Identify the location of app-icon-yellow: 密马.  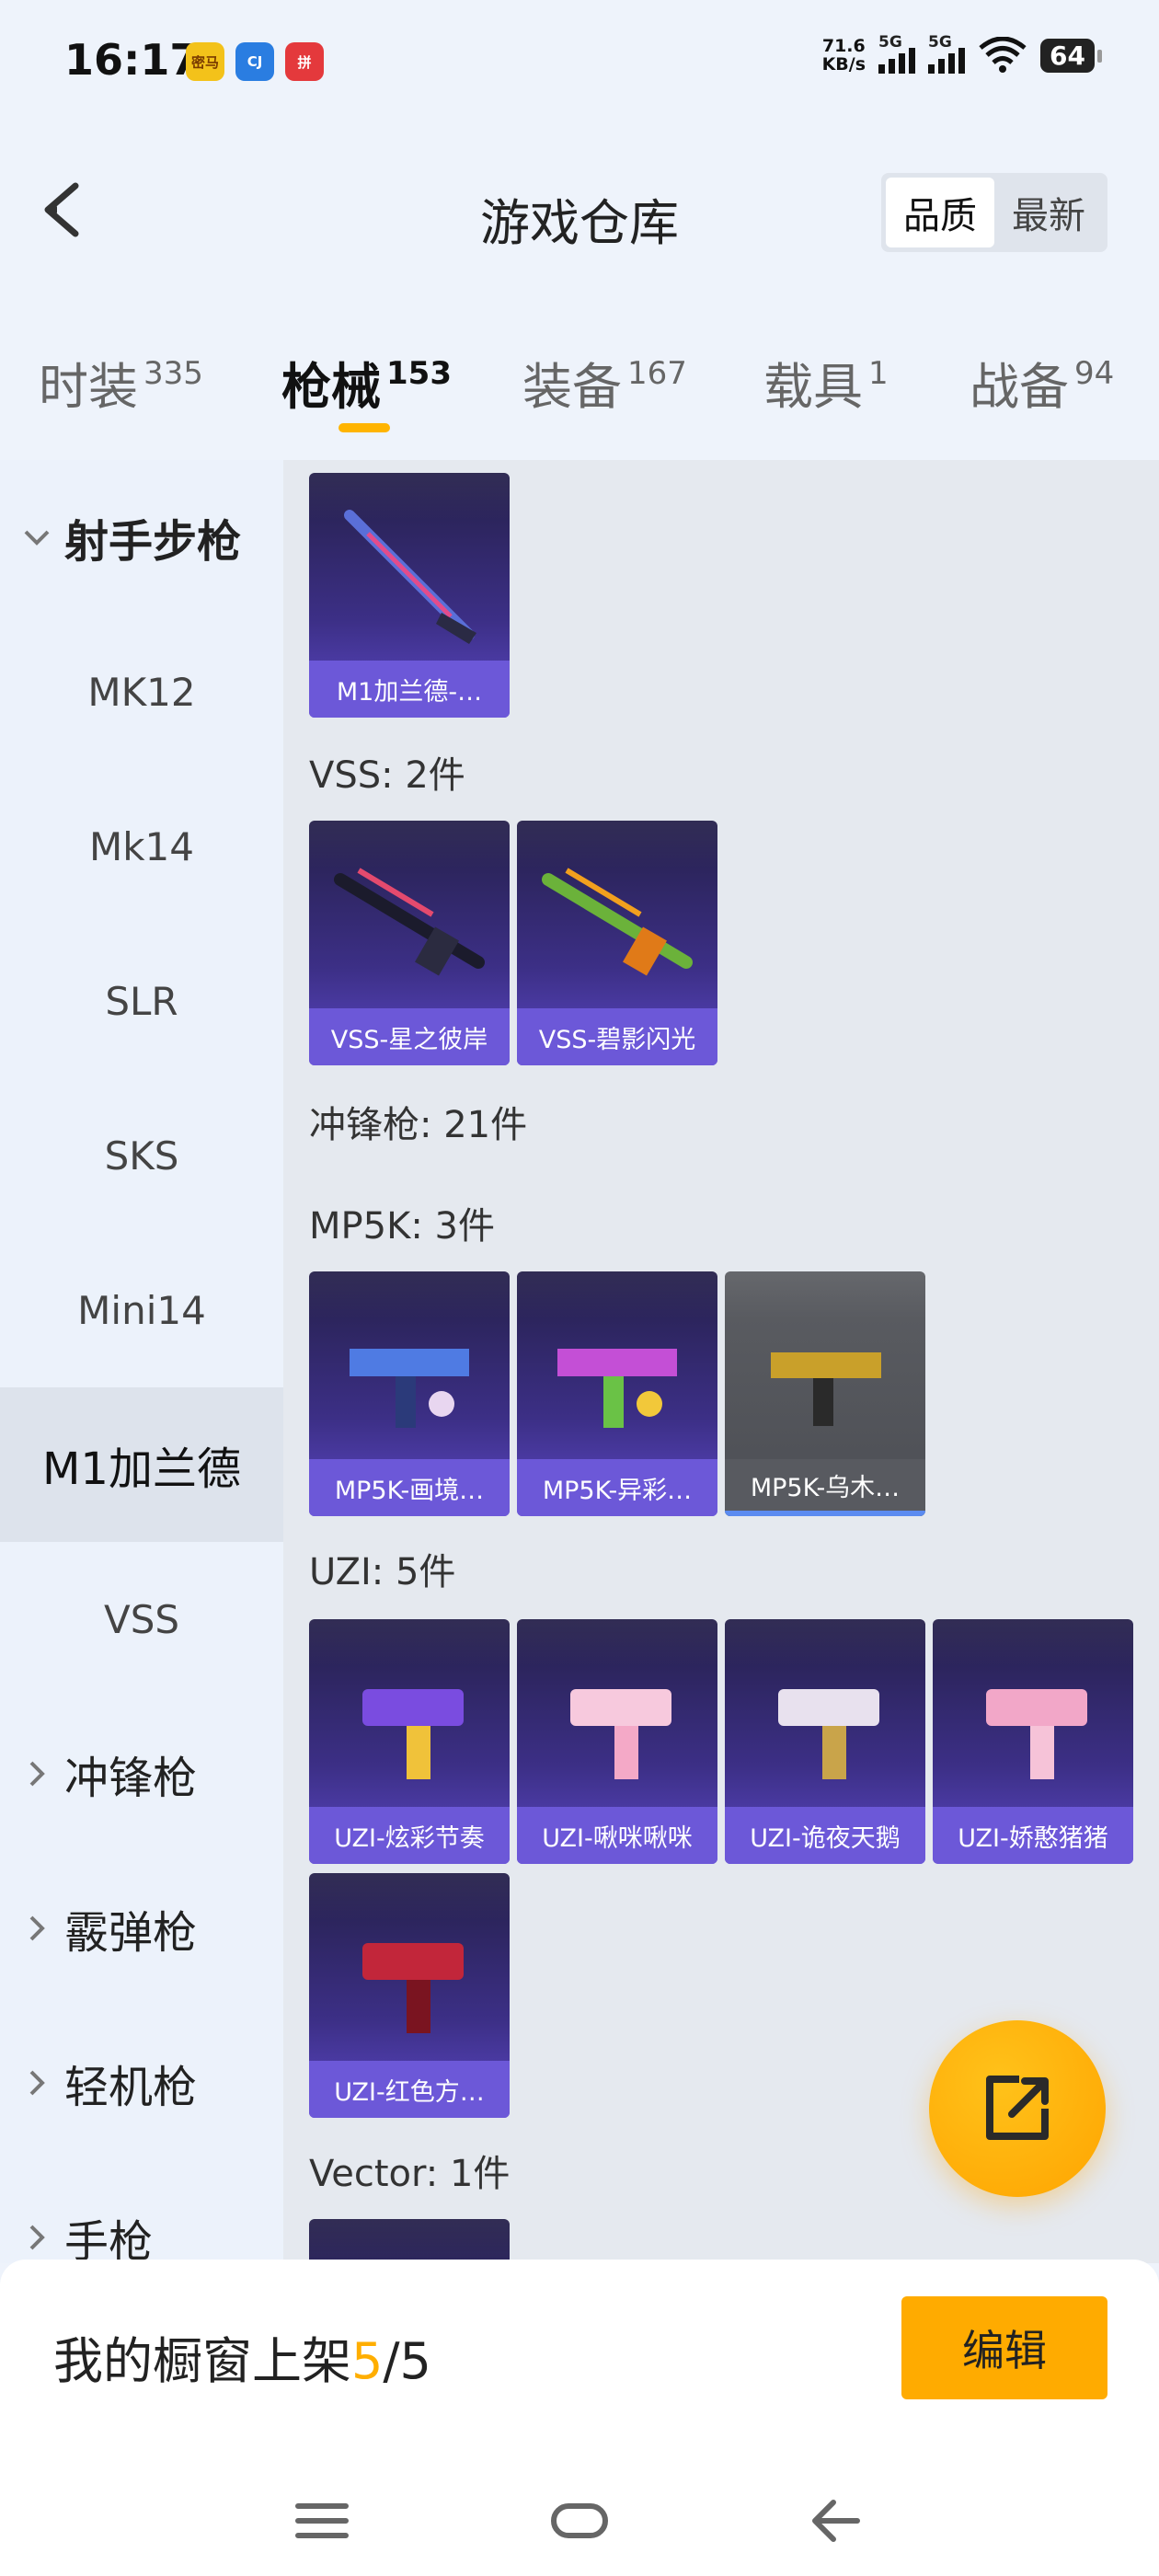
(205, 61).